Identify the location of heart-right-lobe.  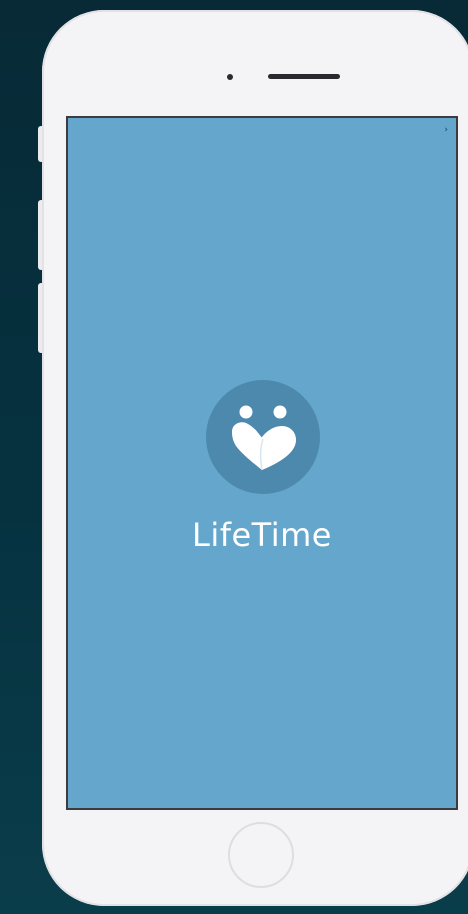
(275, 448).